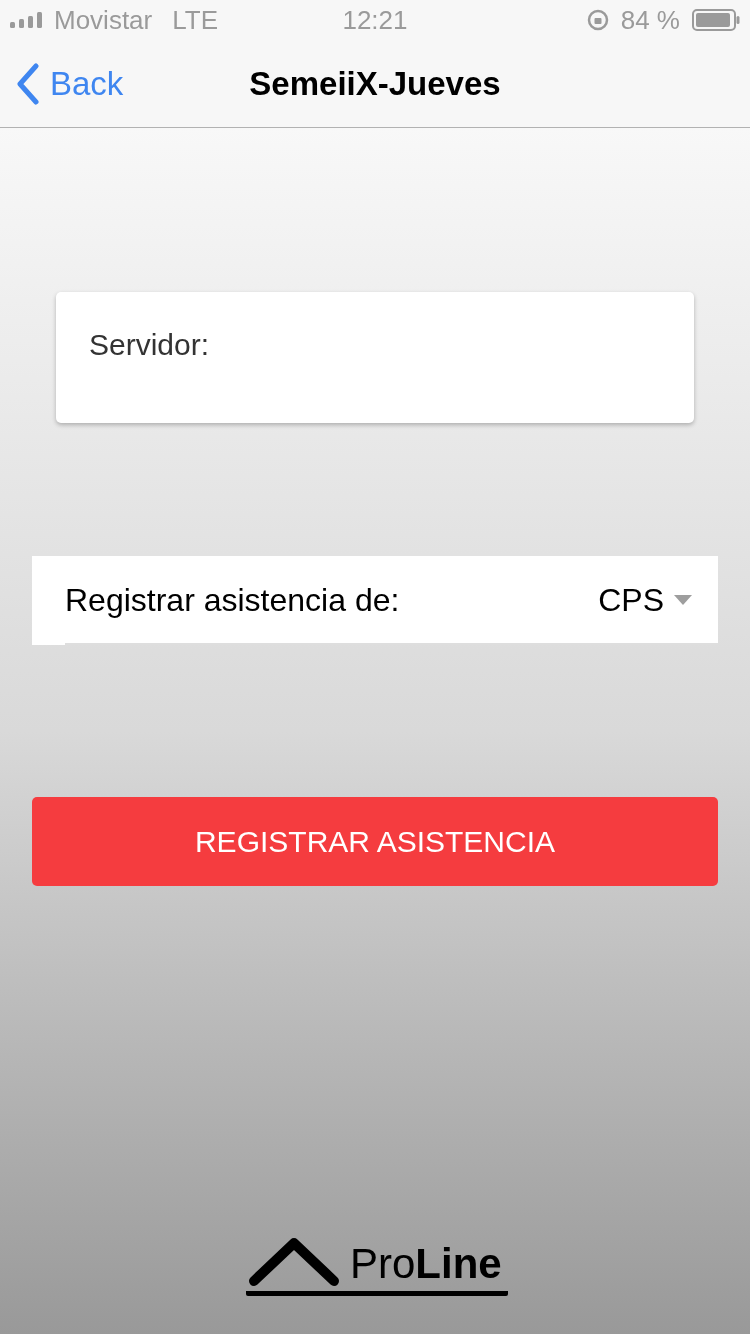 This screenshot has height=1334, width=750. Describe the element at coordinates (716, 20) in the screenshot. I see `battery-icon` at that location.